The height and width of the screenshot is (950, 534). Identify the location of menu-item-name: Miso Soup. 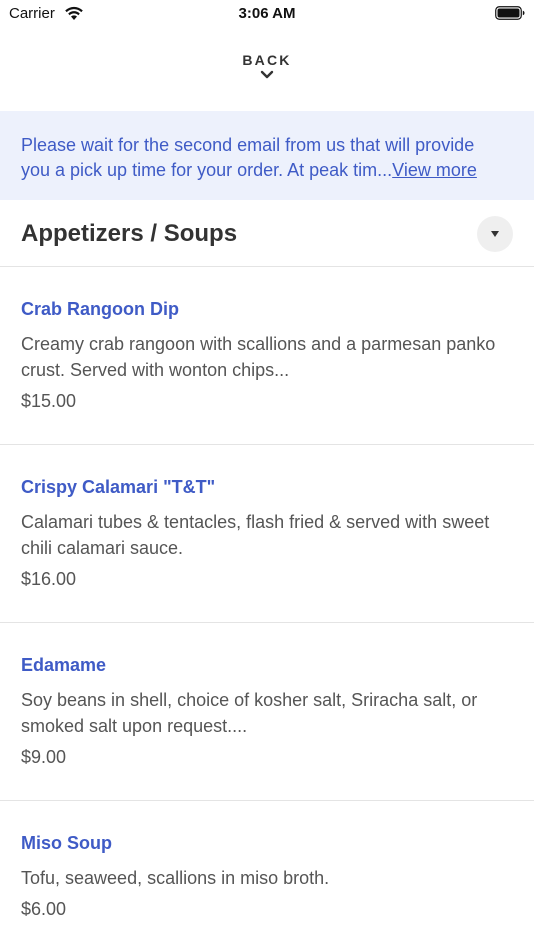
(66, 843).